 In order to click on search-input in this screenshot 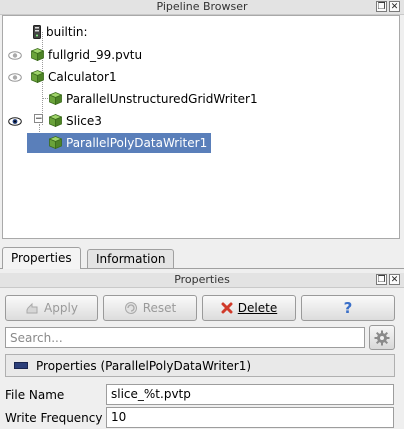, I will do `click(185, 337)`.